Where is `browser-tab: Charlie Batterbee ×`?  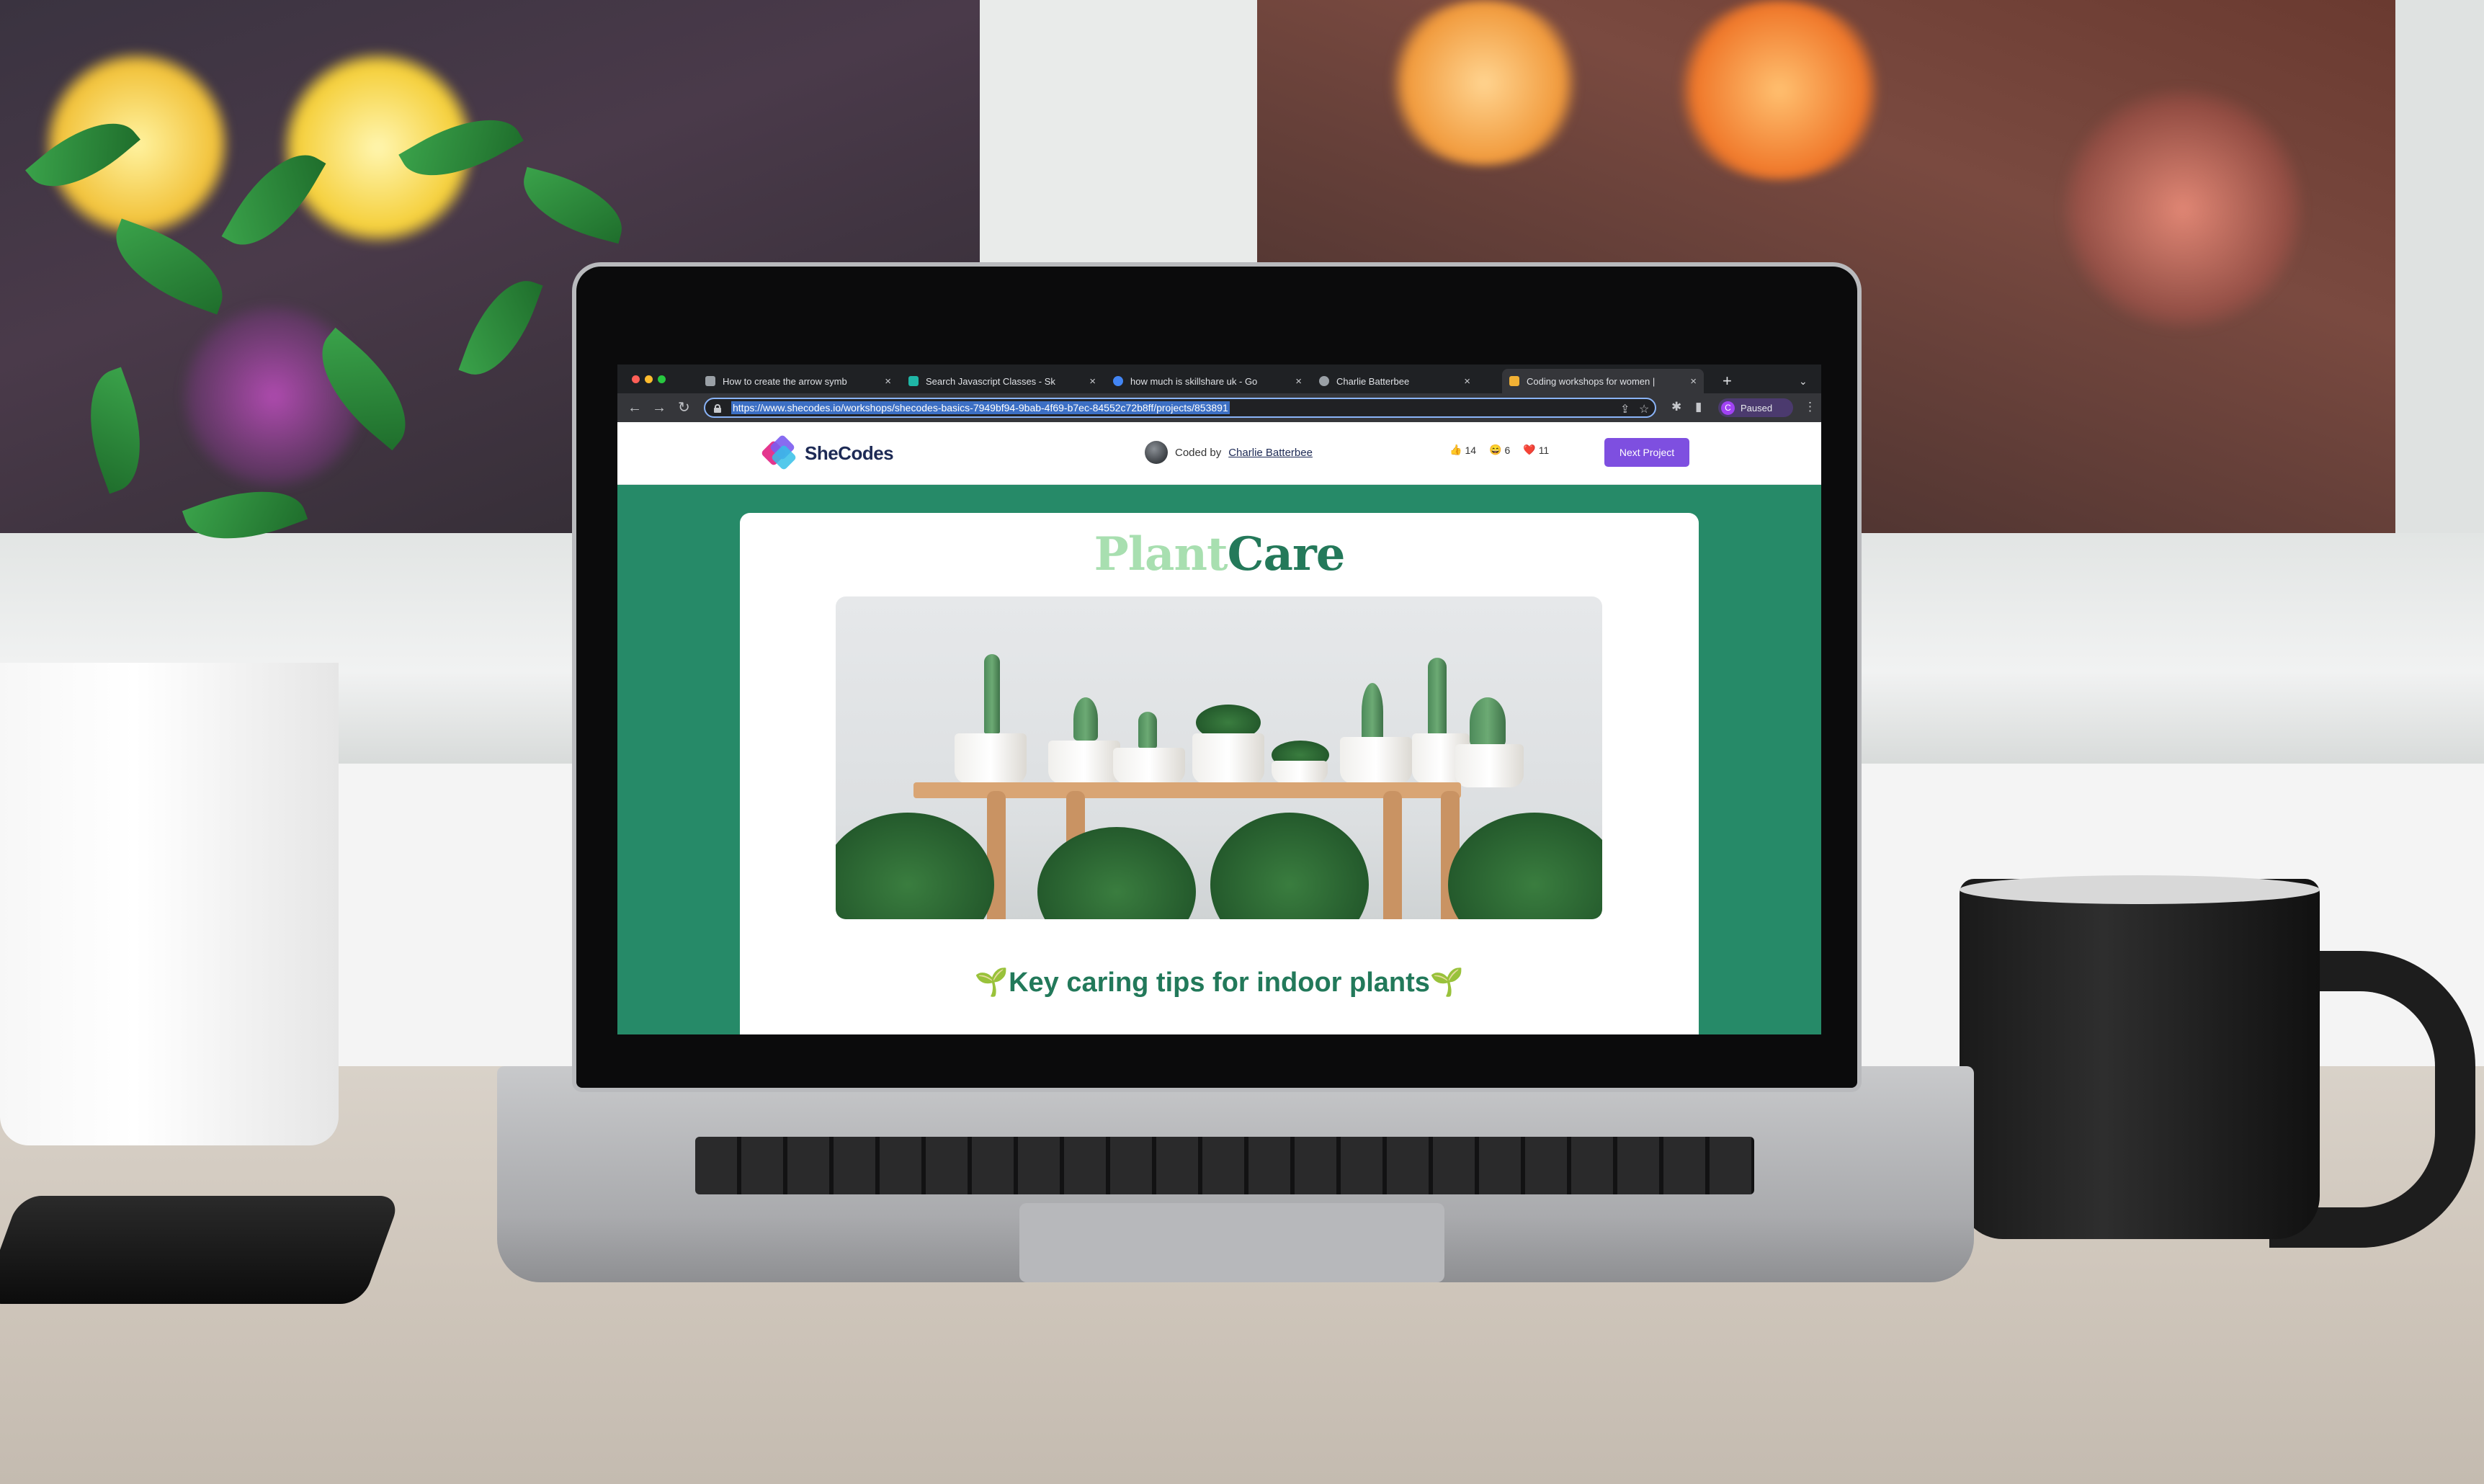
browser-tab: Charlie Batterbee × is located at coordinates (1395, 381).